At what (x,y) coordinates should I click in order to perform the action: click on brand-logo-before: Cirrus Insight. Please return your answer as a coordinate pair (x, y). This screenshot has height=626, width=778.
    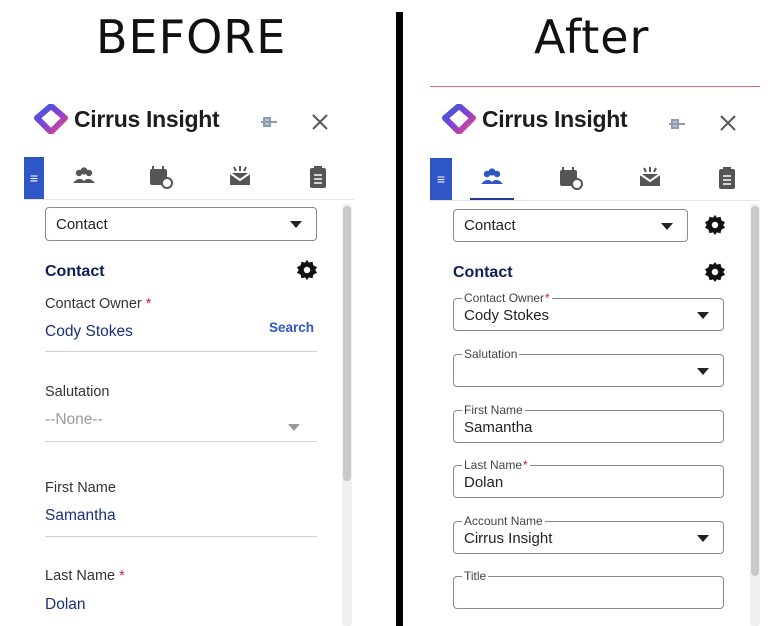
    Looking at the image, I should click on (127, 119).